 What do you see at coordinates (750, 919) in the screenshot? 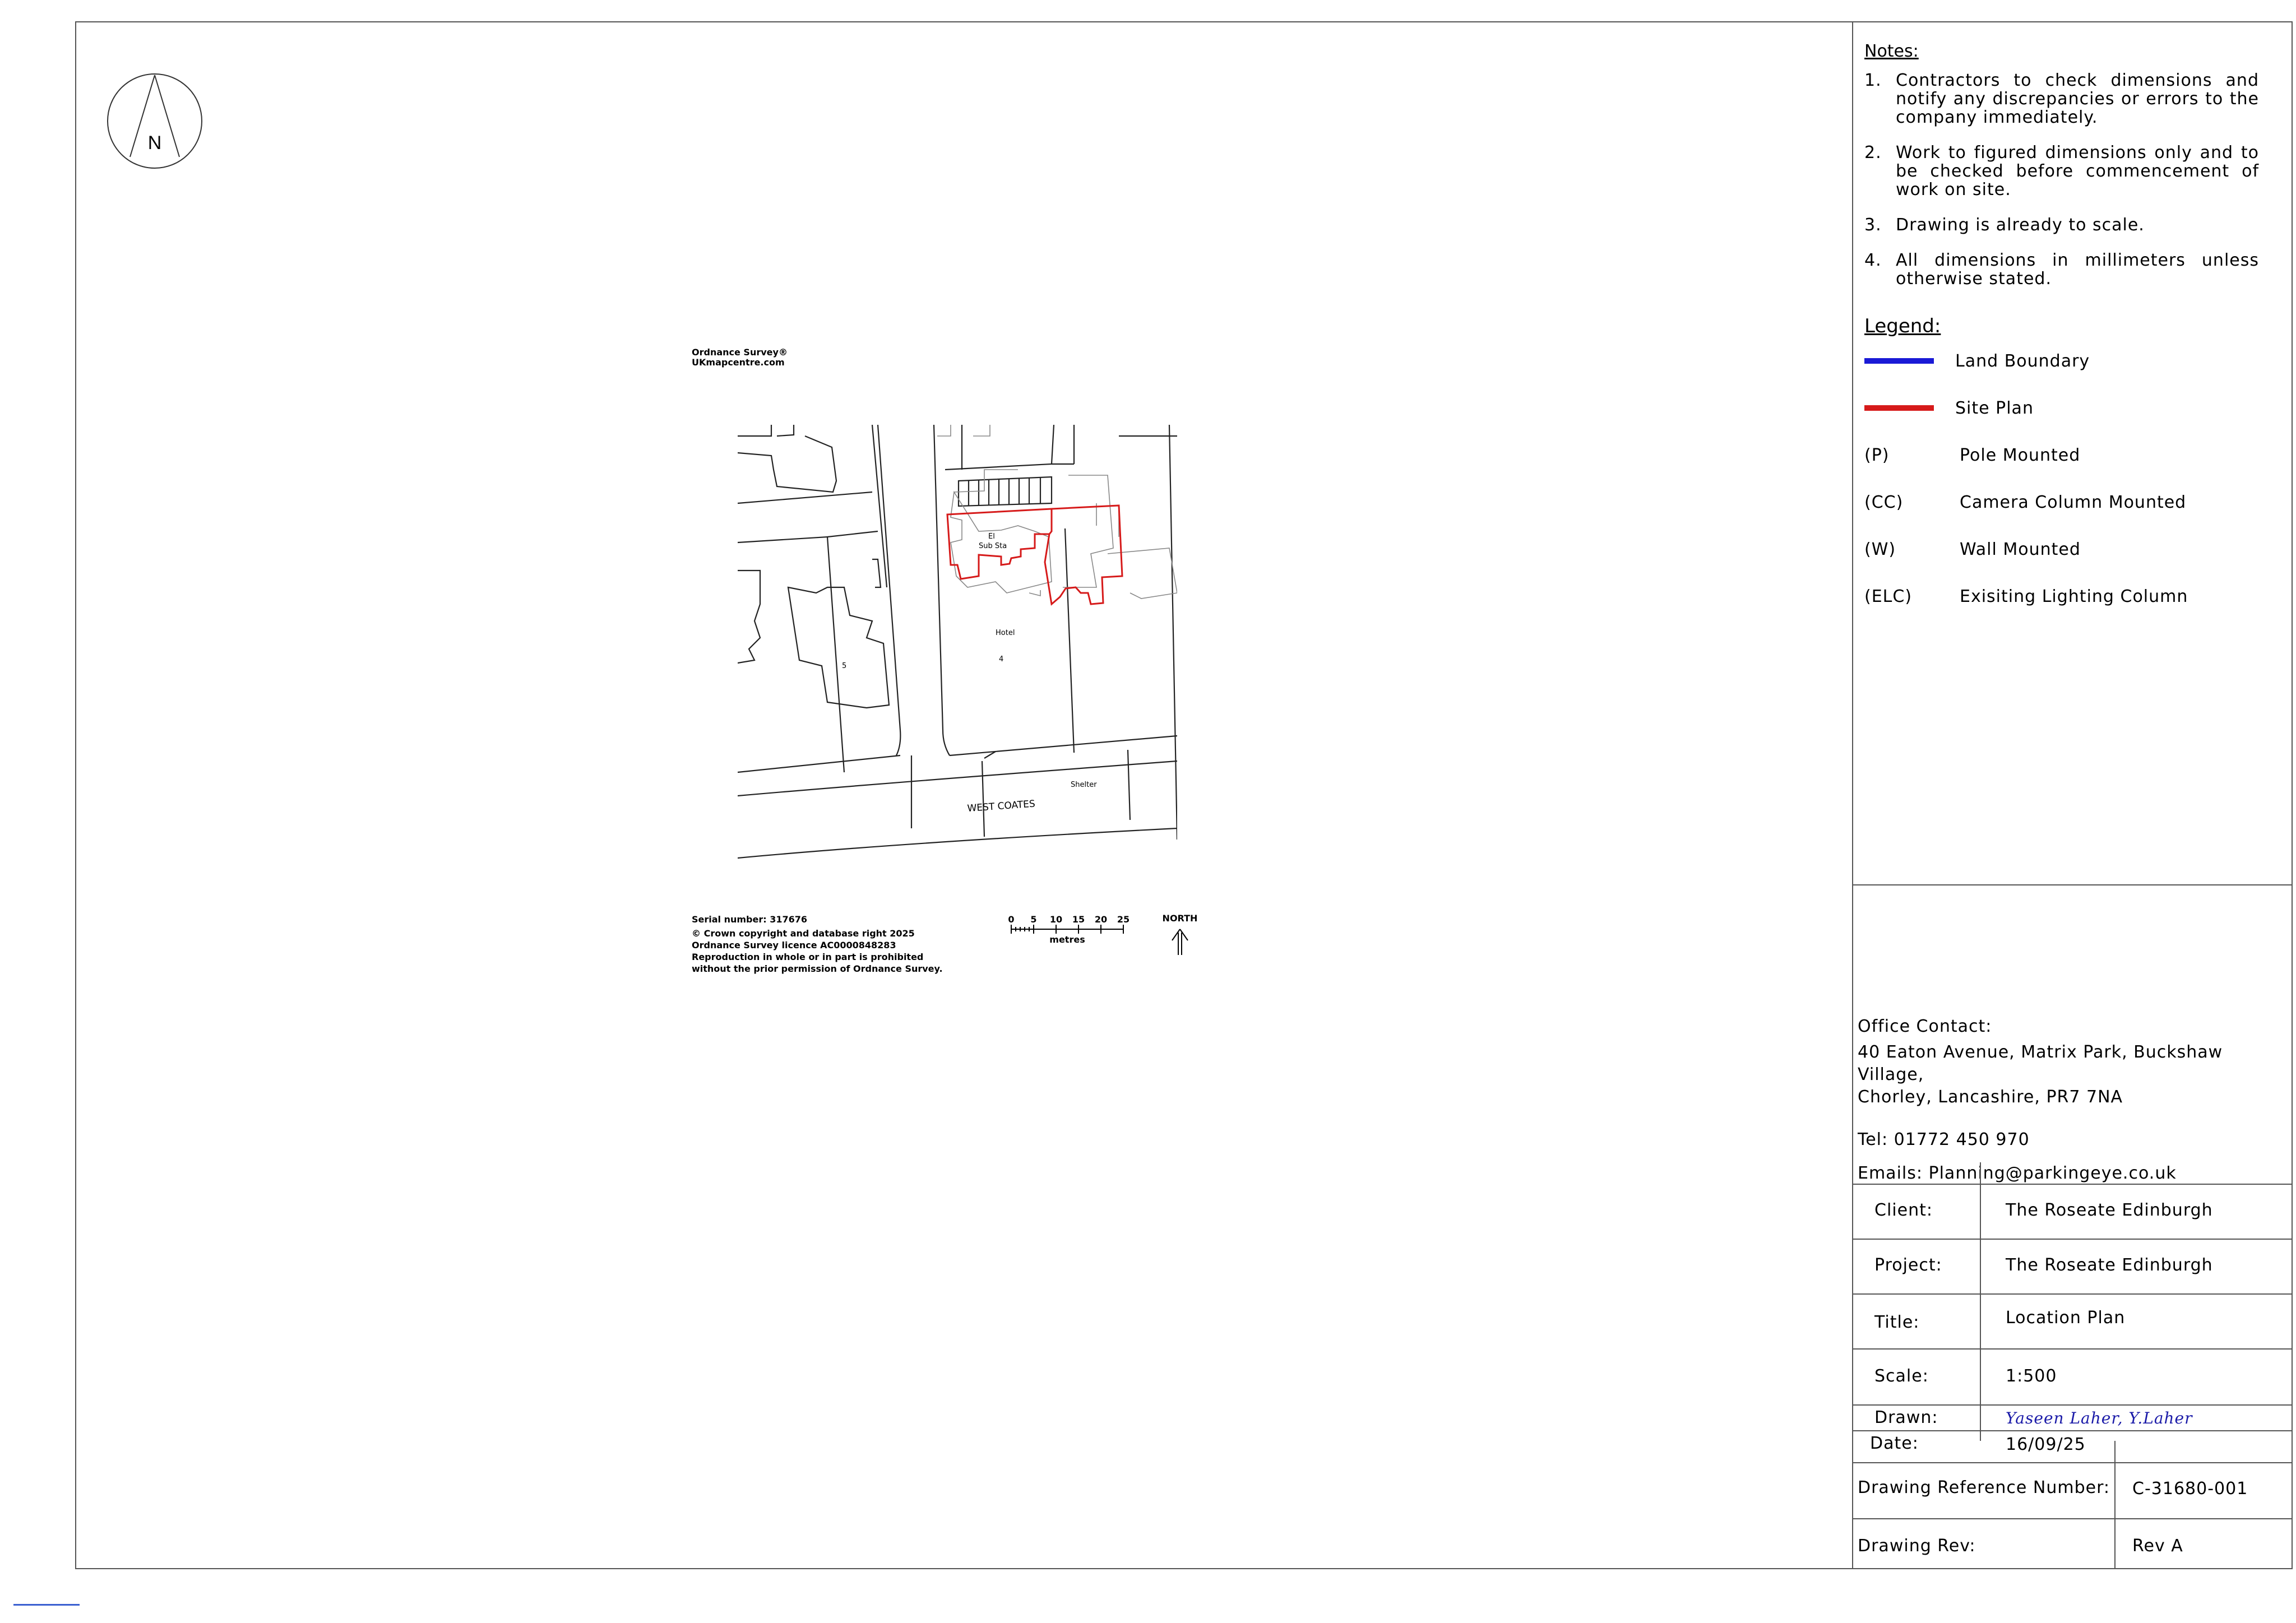
I see `os-serial: Serial number: 317676` at bounding box center [750, 919].